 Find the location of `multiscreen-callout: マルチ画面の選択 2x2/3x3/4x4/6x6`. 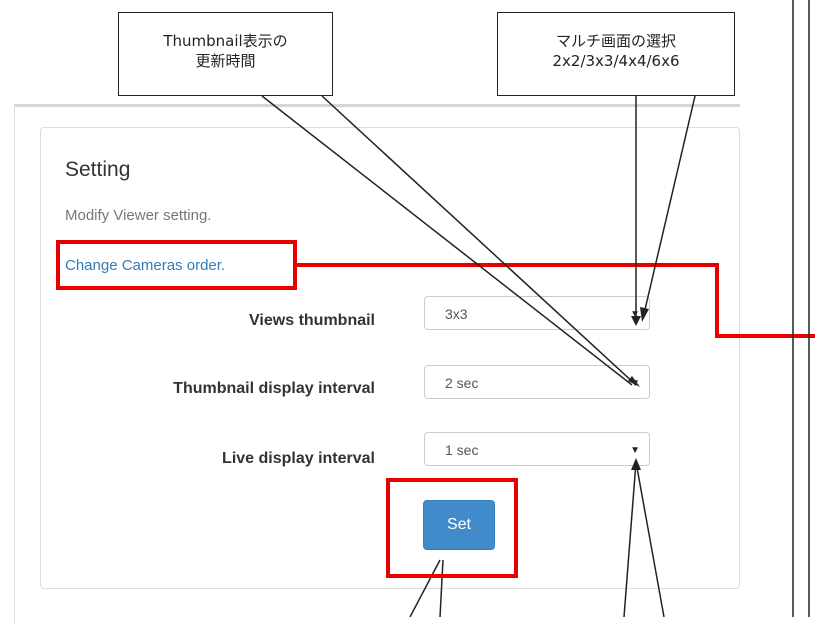

multiscreen-callout: マルチ画面の選択 2x2/3x3/4x4/6x6 is located at coordinates (616, 54).